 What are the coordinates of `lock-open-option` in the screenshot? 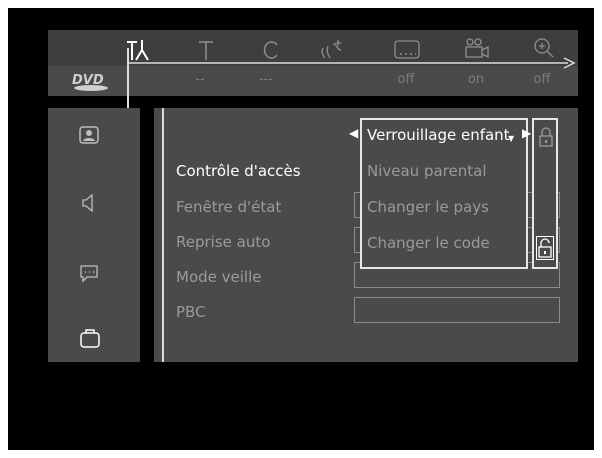 It's located at (545, 248).